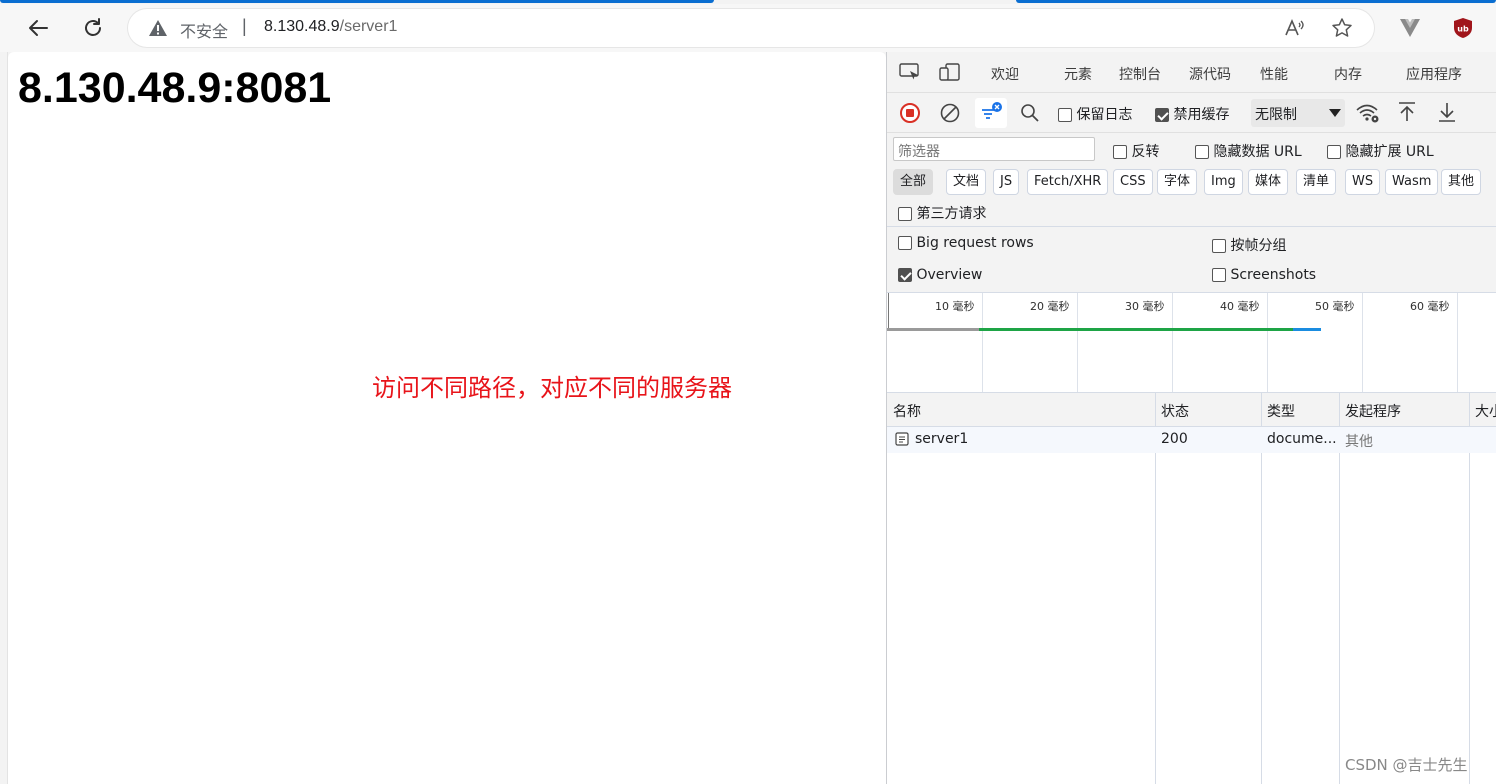 The height and width of the screenshot is (784, 1496). What do you see at coordinates (1273, 275) in the screenshot?
I see `screenshots-label: Screenshots` at bounding box center [1273, 275].